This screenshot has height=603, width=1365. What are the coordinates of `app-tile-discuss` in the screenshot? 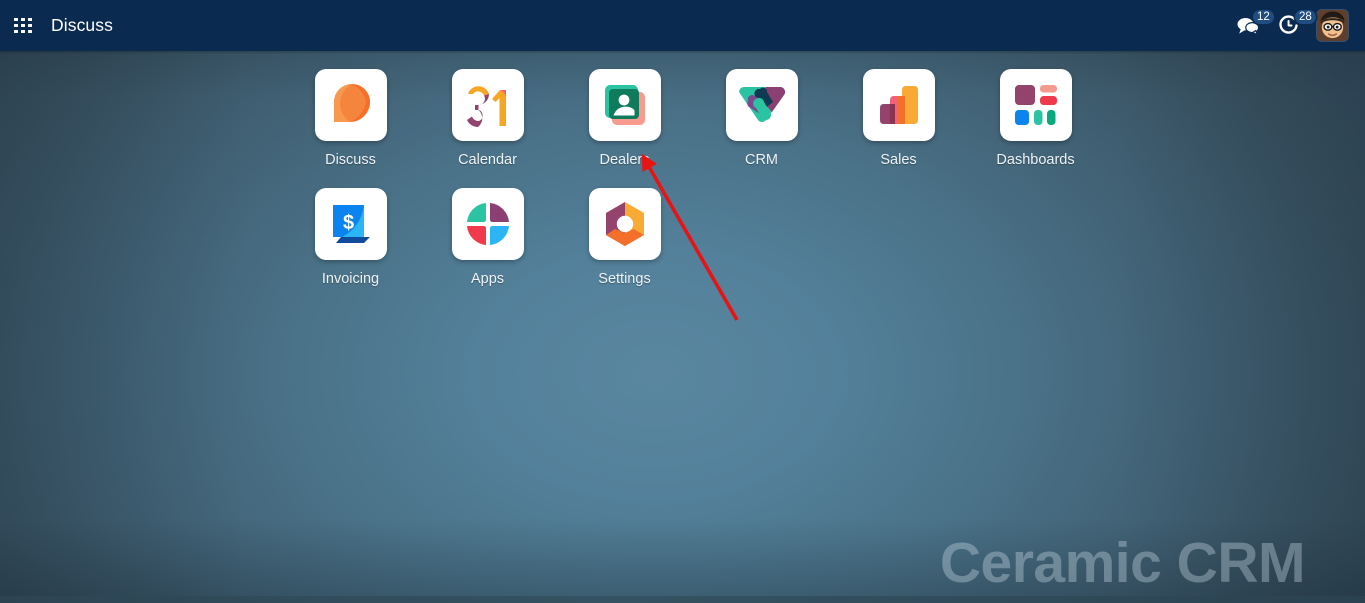 It's located at (350, 105).